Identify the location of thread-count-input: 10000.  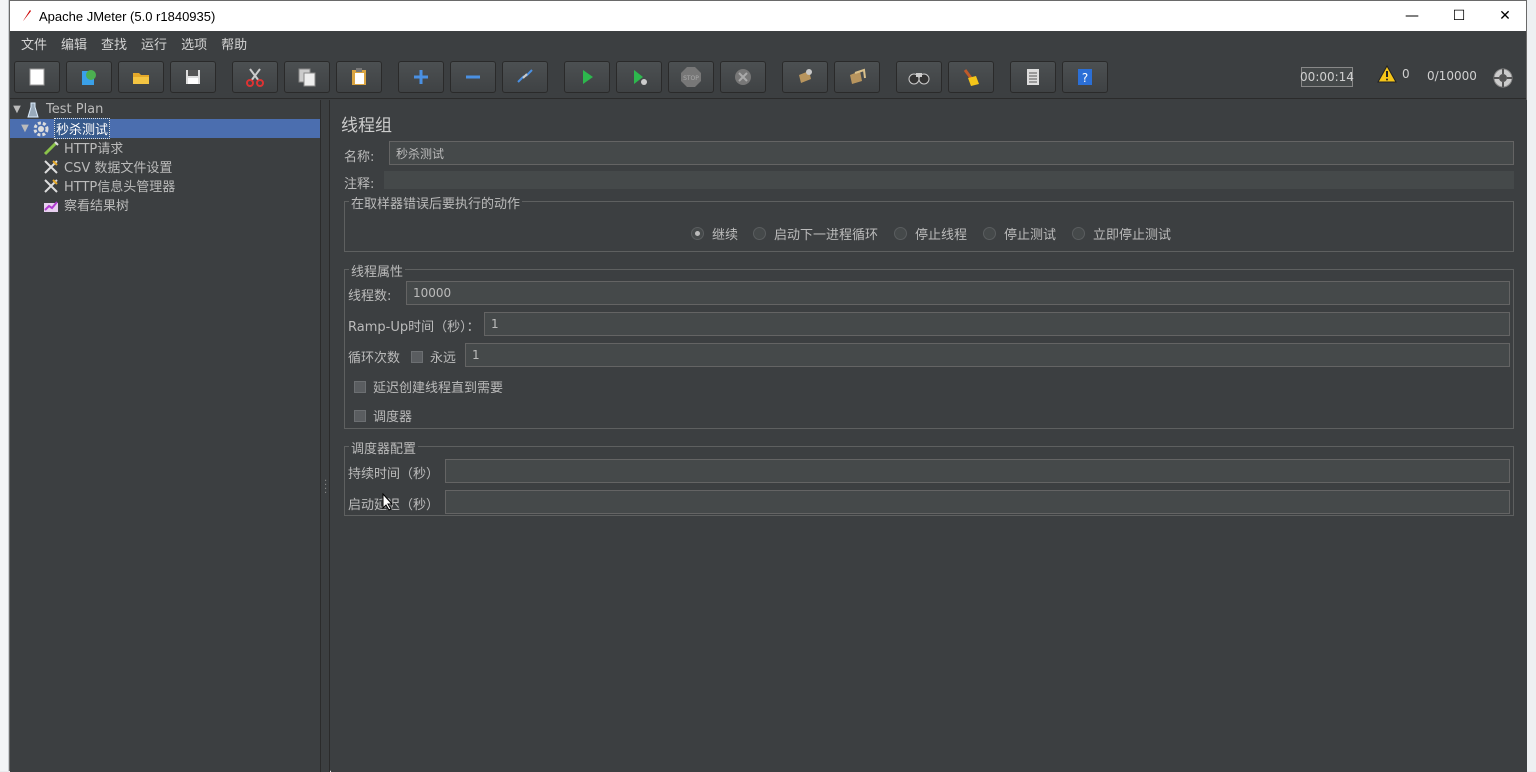
(958, 293).